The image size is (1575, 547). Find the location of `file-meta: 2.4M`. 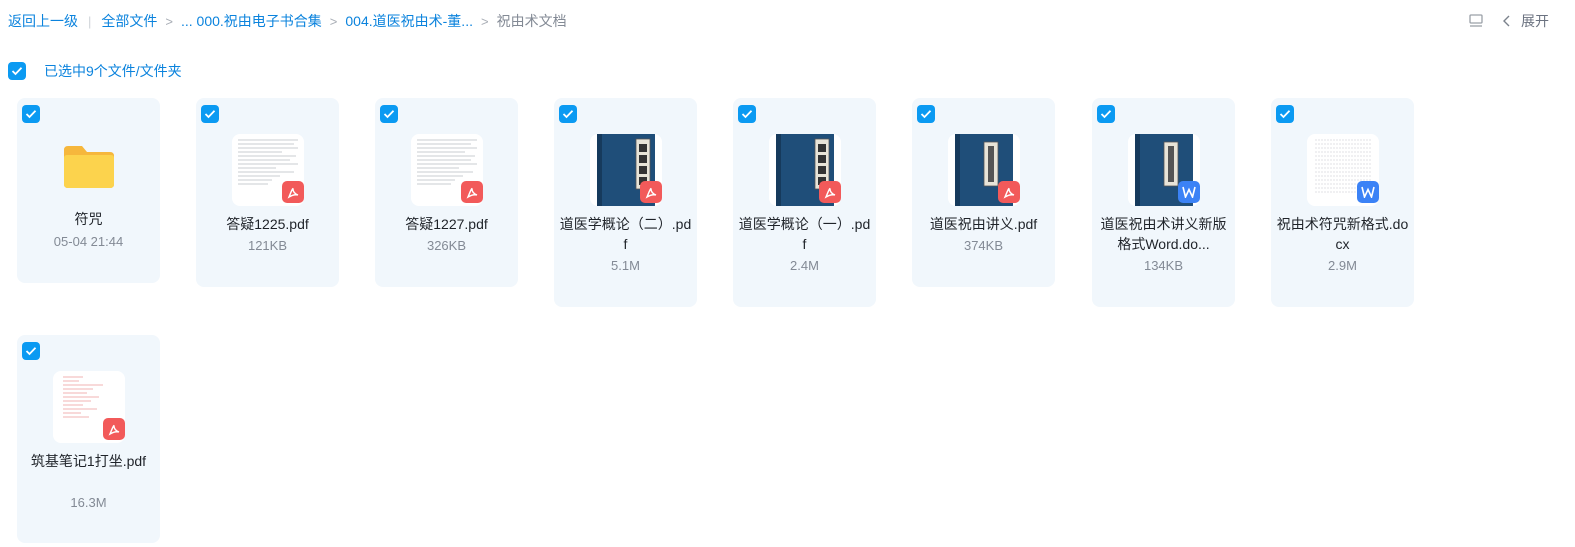

file-meta: 2.4M is located at coordinates (804, 265).